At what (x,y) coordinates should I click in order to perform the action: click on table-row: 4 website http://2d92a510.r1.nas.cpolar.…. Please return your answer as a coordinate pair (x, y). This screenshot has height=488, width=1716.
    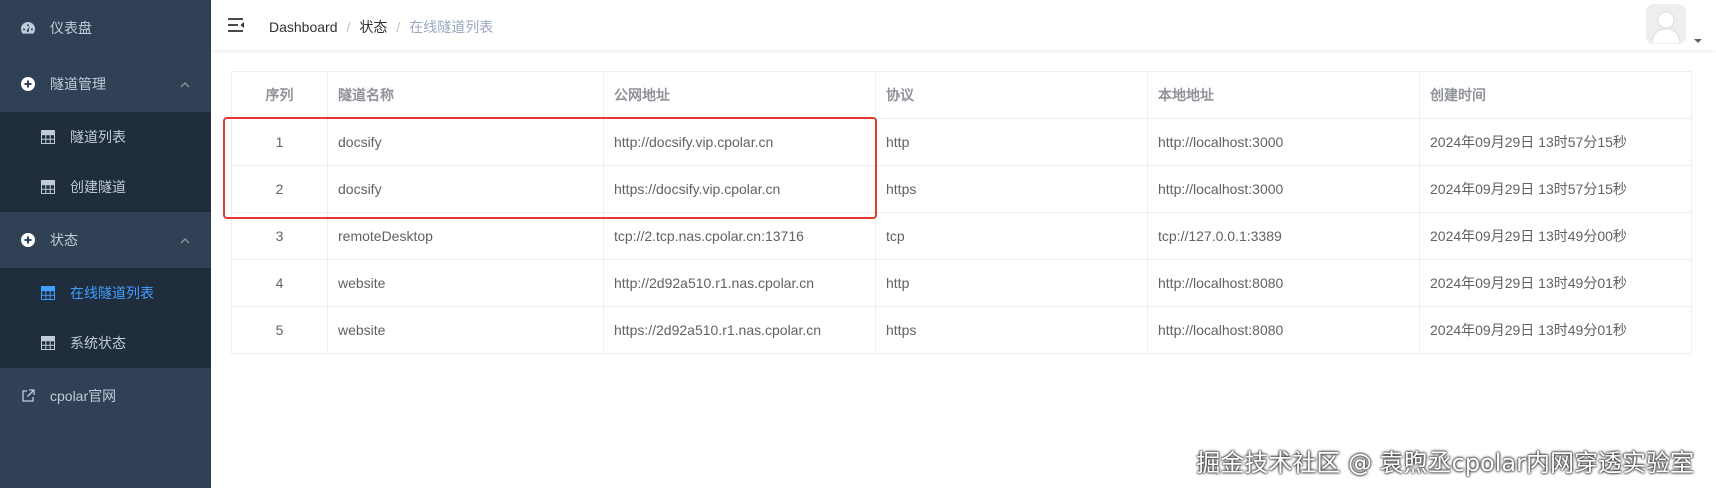
    Looking at the image, I should click on (961, 283).